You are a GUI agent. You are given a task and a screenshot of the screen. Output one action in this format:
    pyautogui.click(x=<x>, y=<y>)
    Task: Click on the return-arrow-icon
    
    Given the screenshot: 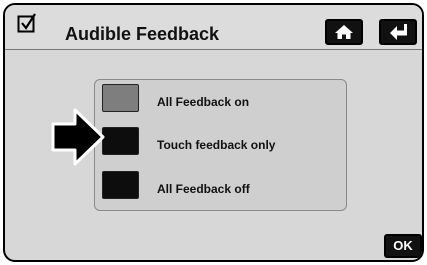 What is the action you would take?
    pyautogui.click(x=398, y=32)
    